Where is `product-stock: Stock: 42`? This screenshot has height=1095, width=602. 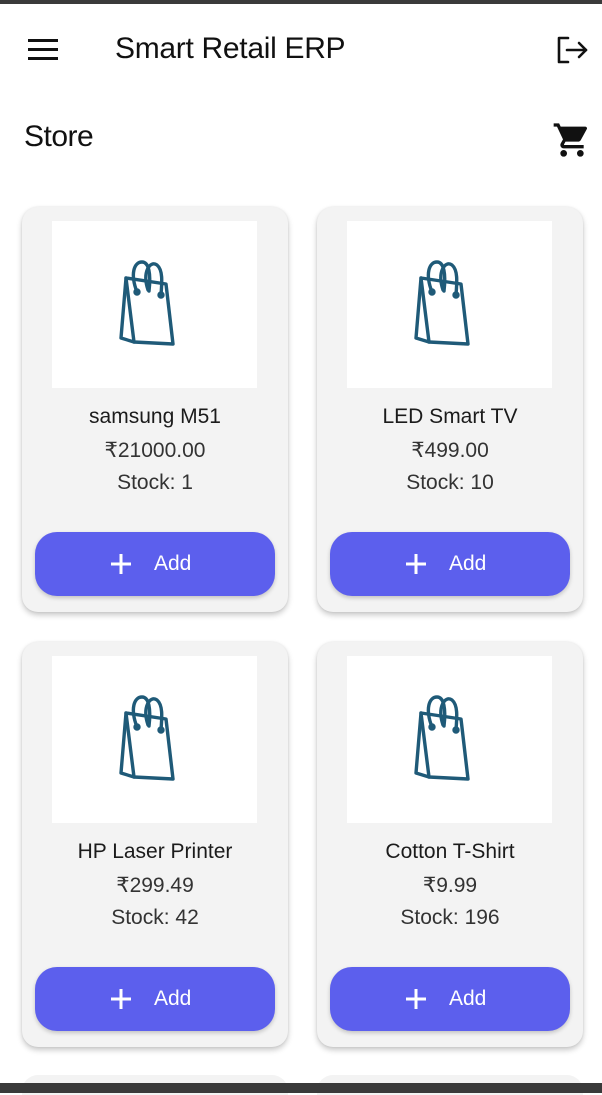 product-stock: Stock: 42 is located at coordinates (155, 917).